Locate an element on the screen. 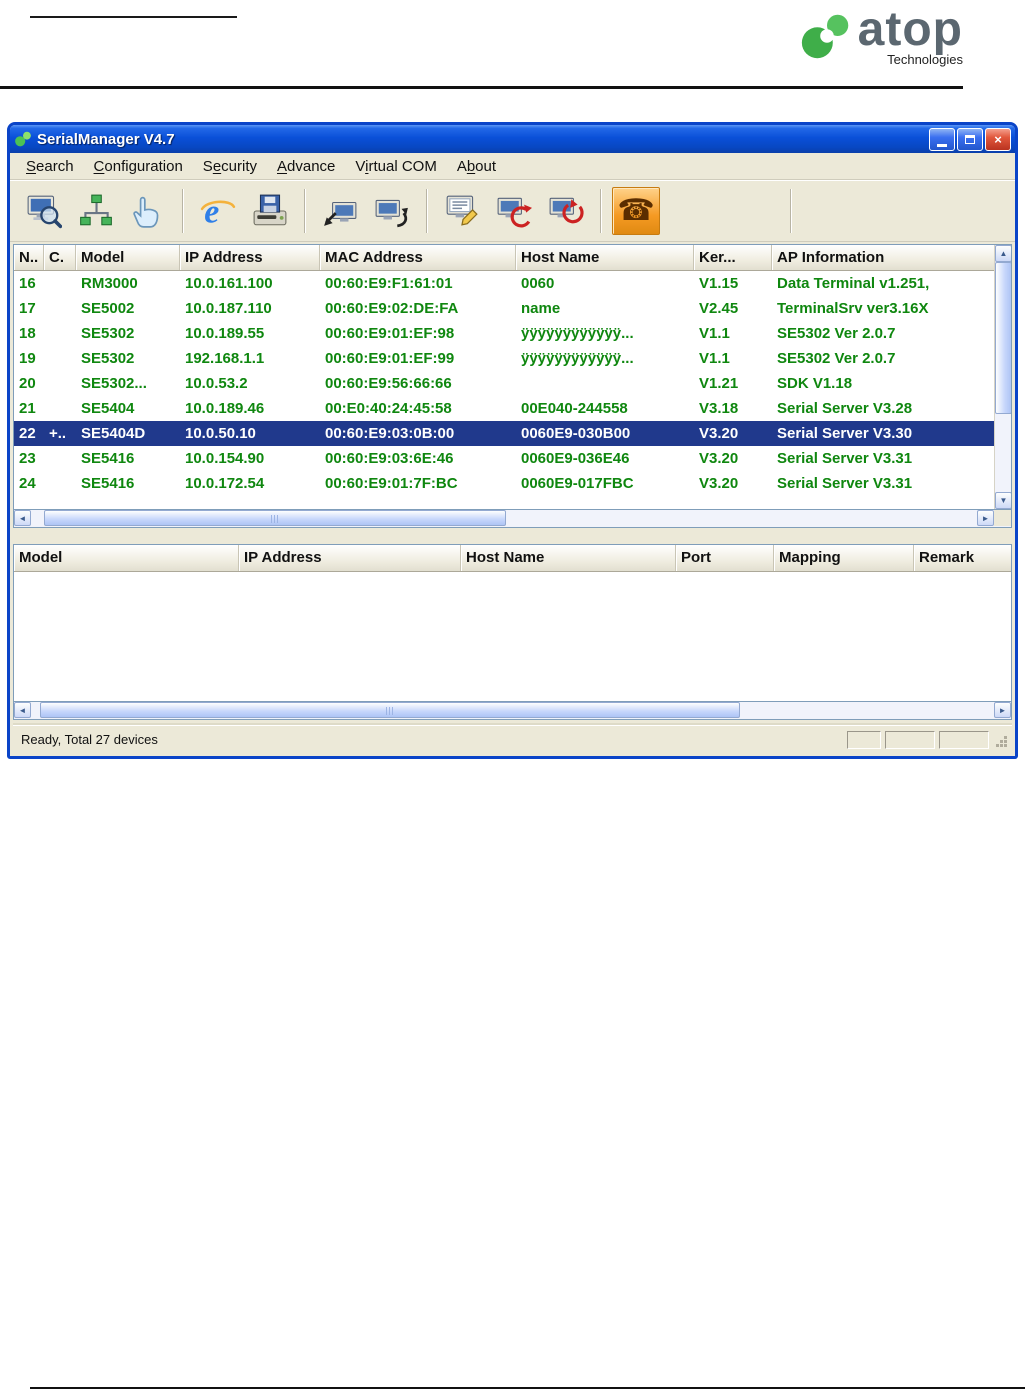 This screenshot has width=1025, height=1400. column-header-remark: Remark is located at coordinates (962, 558).